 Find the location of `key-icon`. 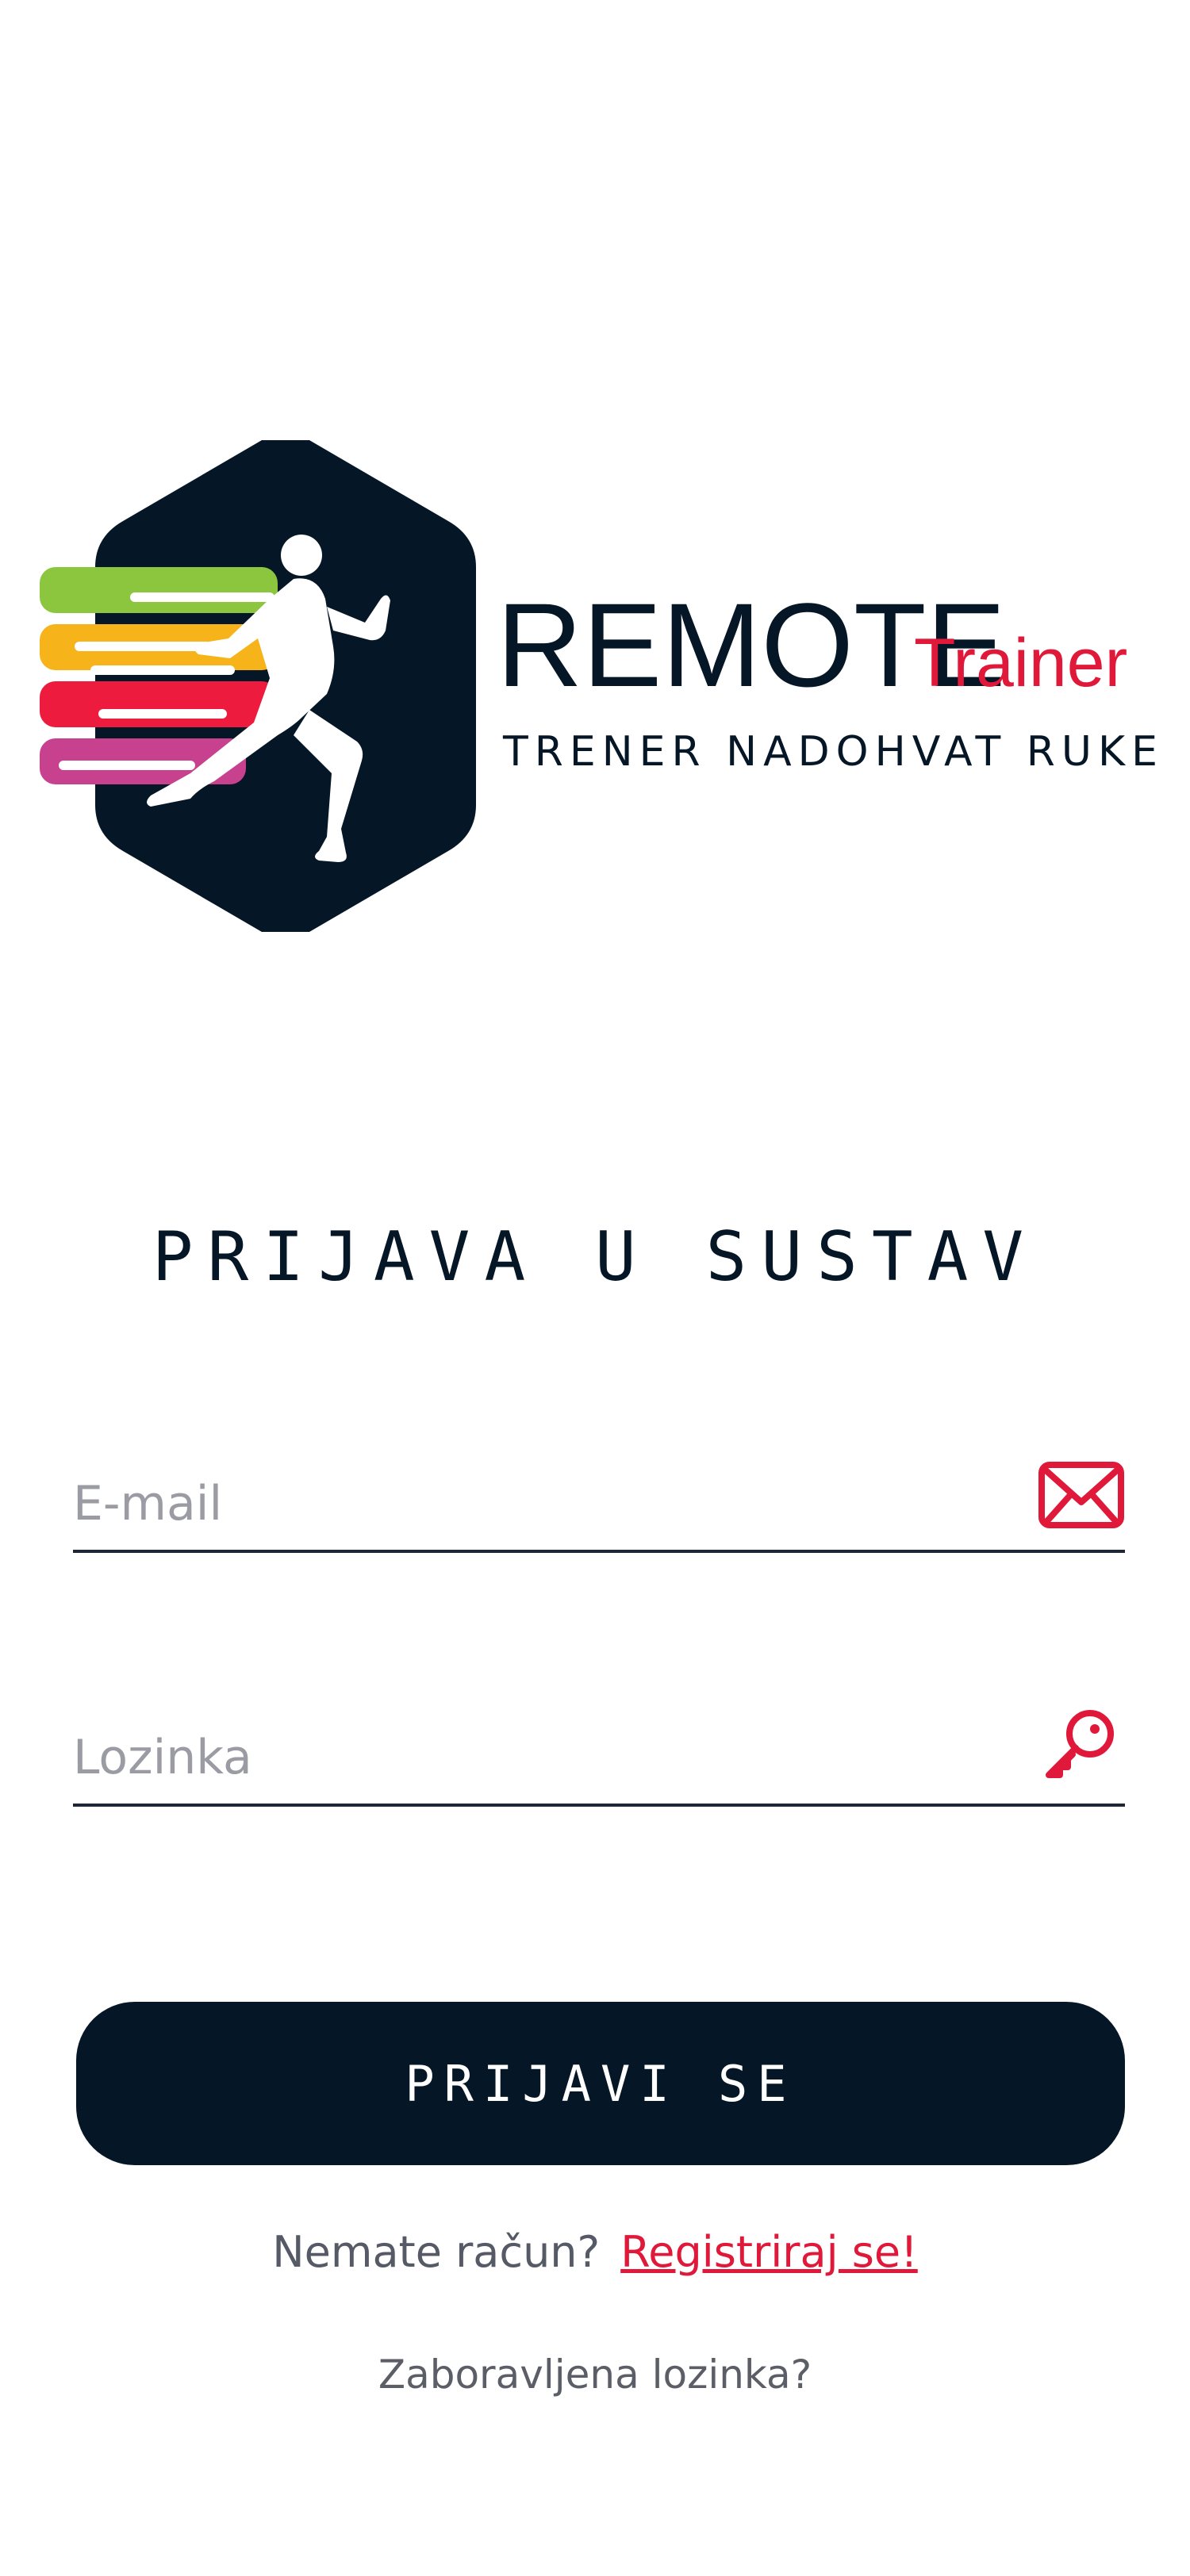

key-icon is located at coordinates (1080, 1744).